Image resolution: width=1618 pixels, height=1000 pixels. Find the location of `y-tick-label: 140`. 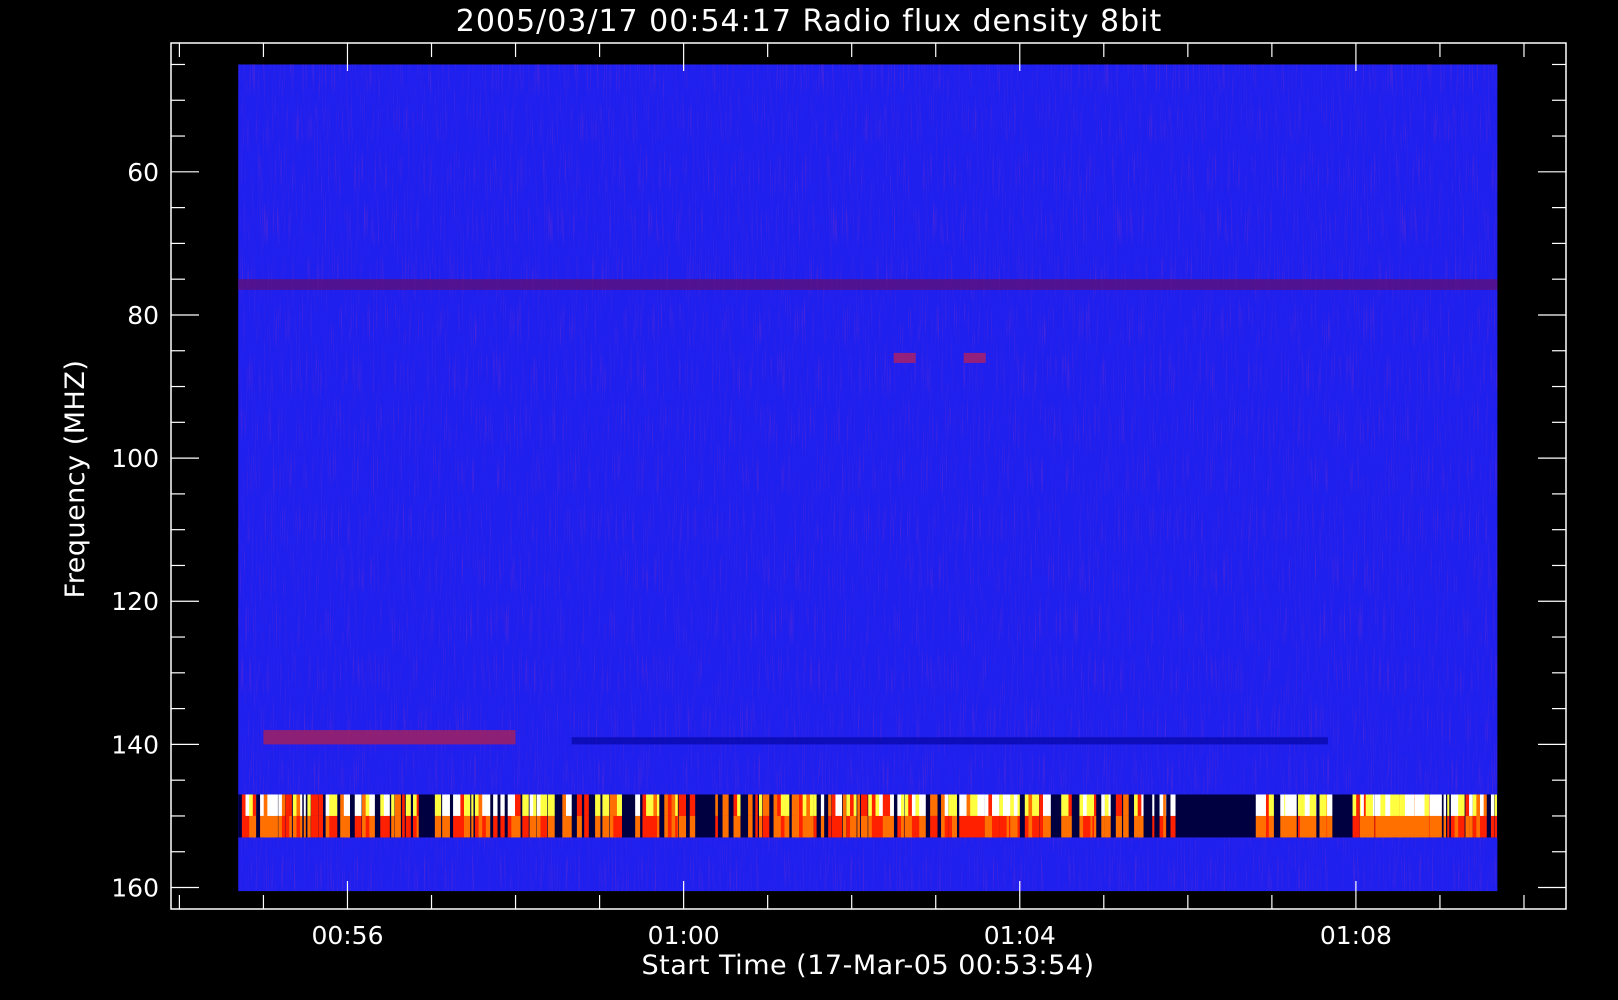

y-tick-label: 140 is located at coordinates (135, 744).